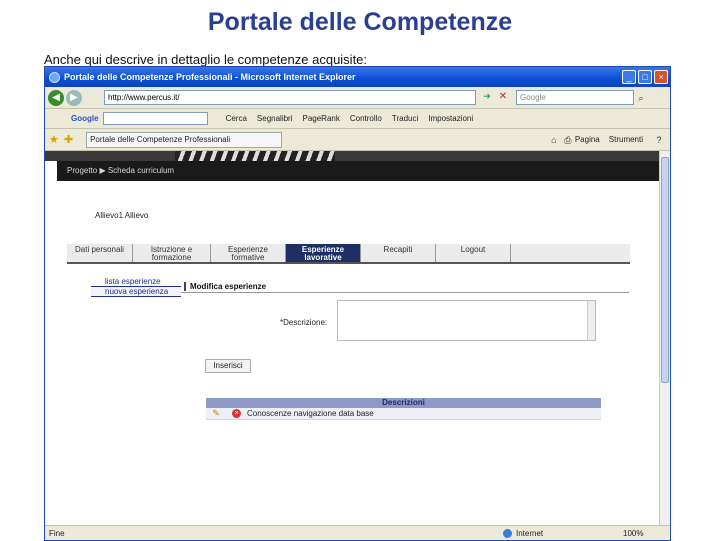 The image size is (720, 541). What do you see at coordinates (228, 366) in the screenshot?
I see `insert-button: Inserisci` at bounding box center [228, 366].